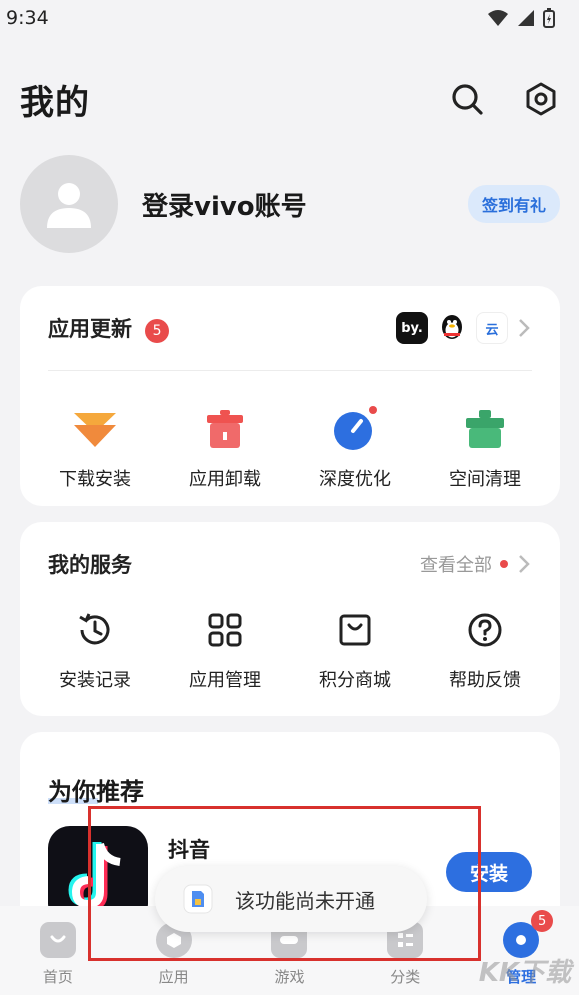 The image size is (579, 995). Describe the element at coordinates (157, 331) in the screenshot. I see `updates-count-badge: 5` at that location.